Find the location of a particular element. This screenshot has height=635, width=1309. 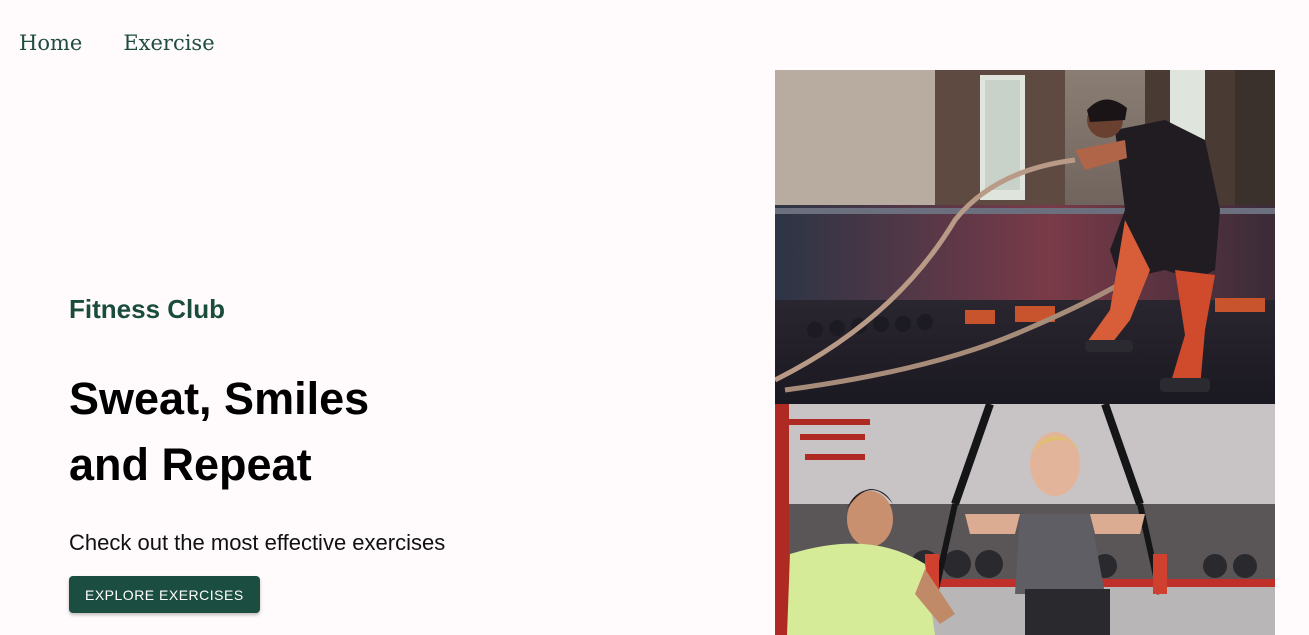

hero-subline: Check out the most effective exercises is located at coordinates (257, 542).